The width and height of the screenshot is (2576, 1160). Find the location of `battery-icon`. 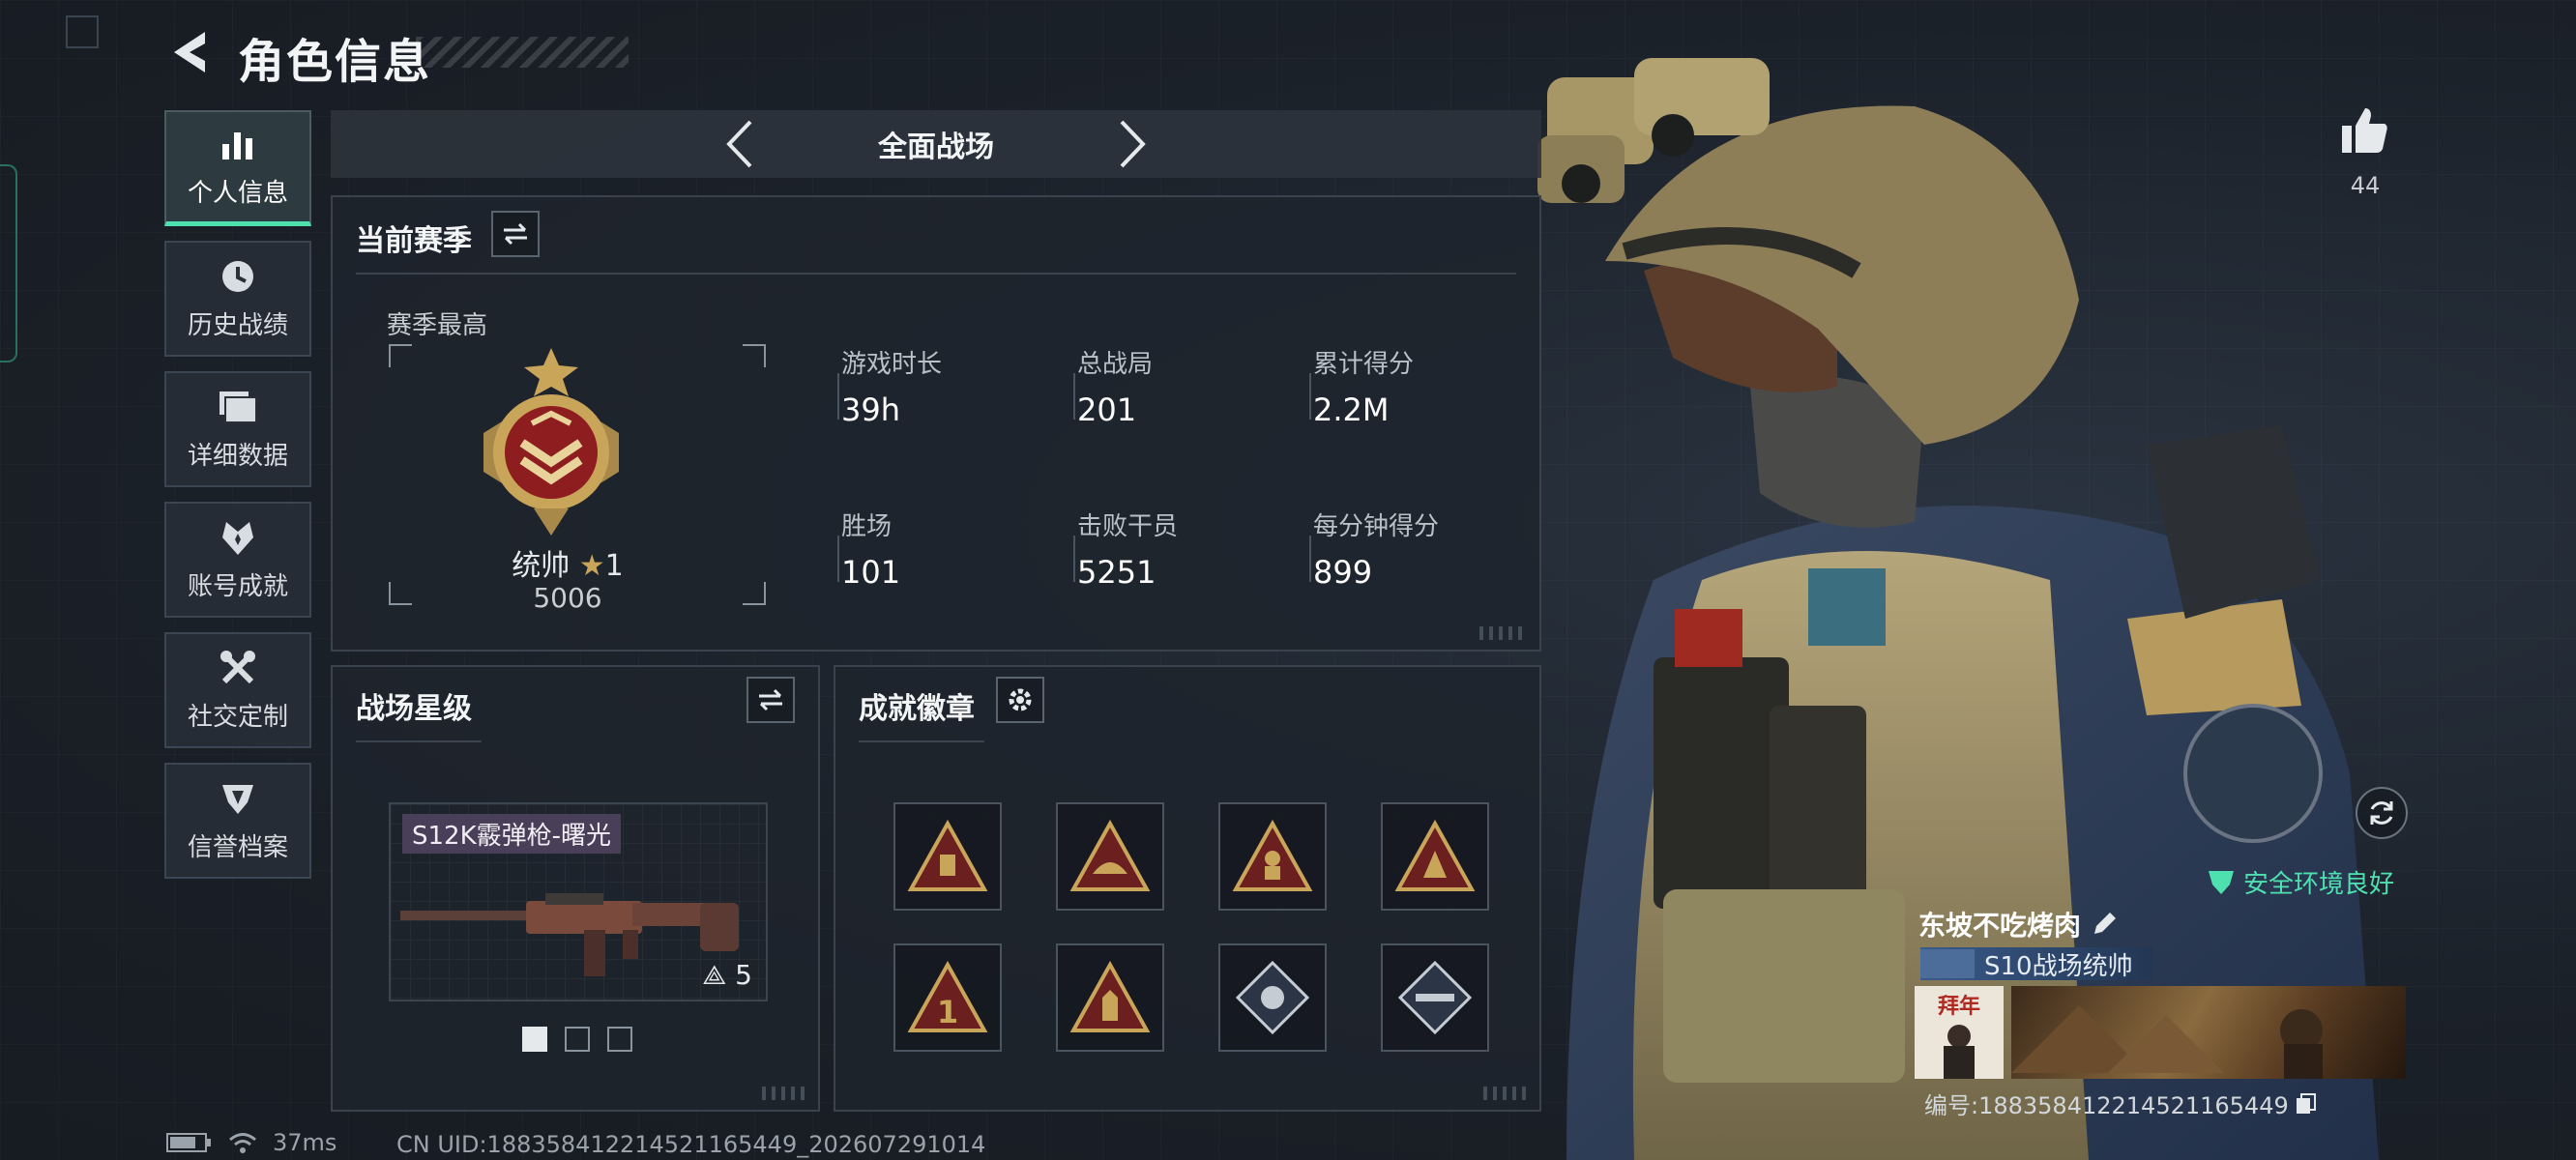

battery-icon is located at coordinates (188, 1142).